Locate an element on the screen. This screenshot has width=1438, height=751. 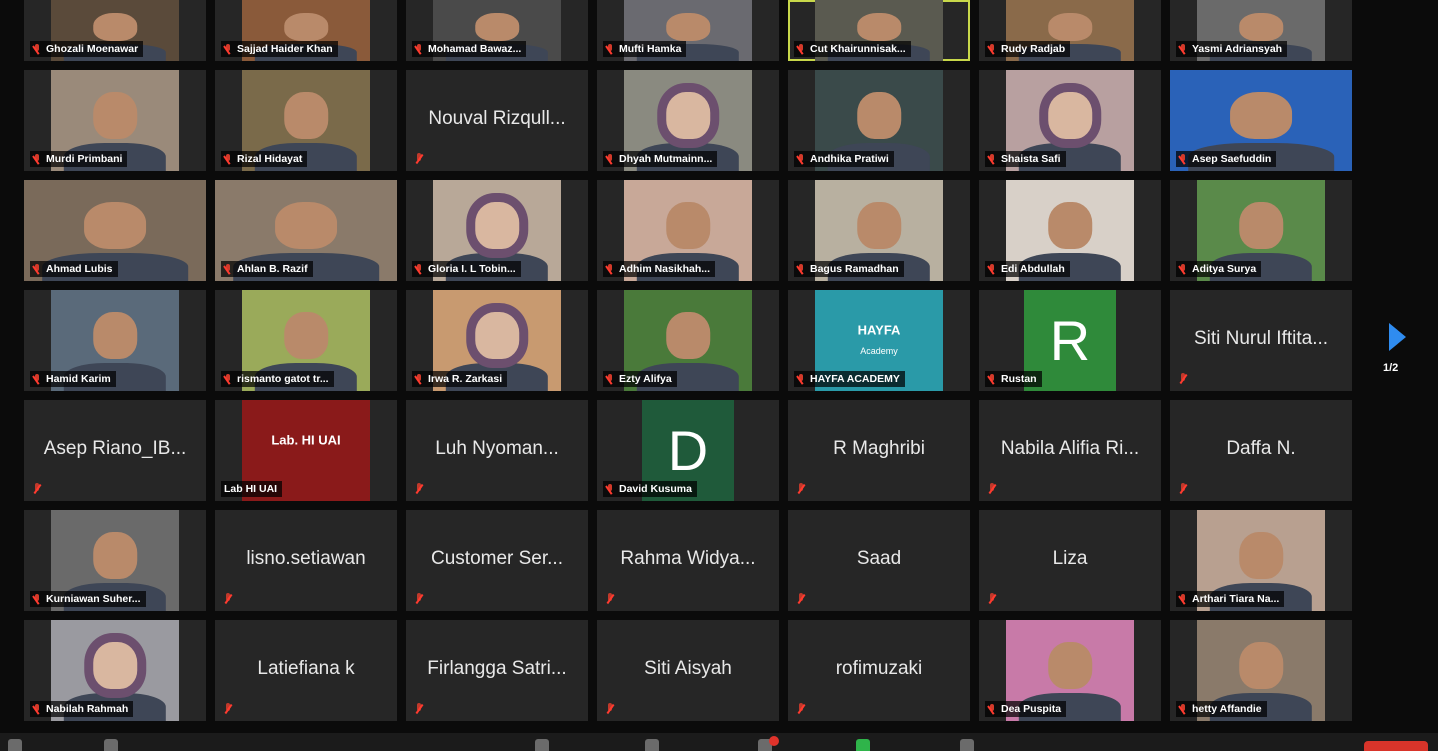
participants-icon is located at coordinates (652, 745).